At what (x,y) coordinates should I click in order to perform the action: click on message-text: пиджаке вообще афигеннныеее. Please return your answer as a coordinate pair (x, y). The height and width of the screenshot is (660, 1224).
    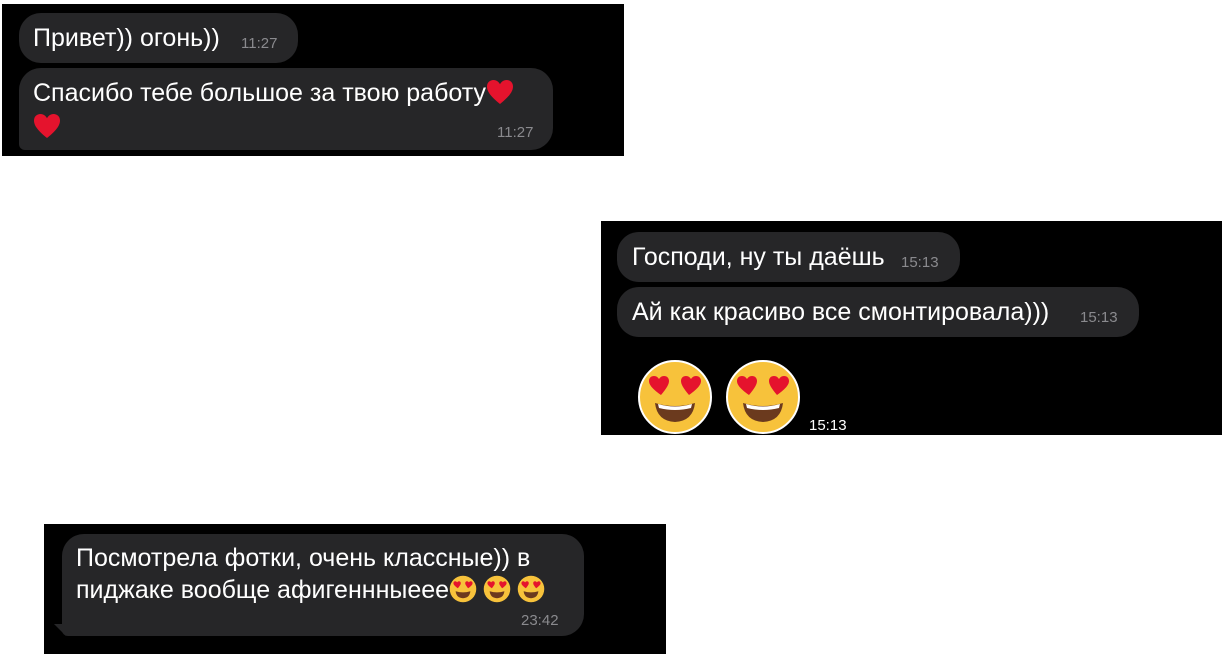
    Looking at the image, I should click on (310, 590).